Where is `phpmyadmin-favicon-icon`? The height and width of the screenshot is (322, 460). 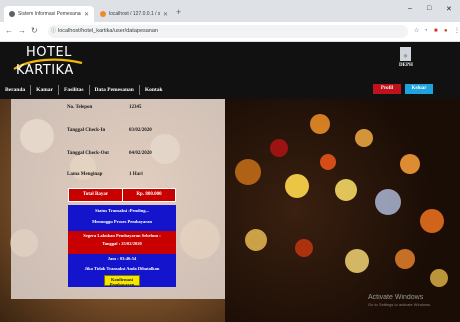 phpmyadmin-favicon-icon is located at coordinates (103, 14).